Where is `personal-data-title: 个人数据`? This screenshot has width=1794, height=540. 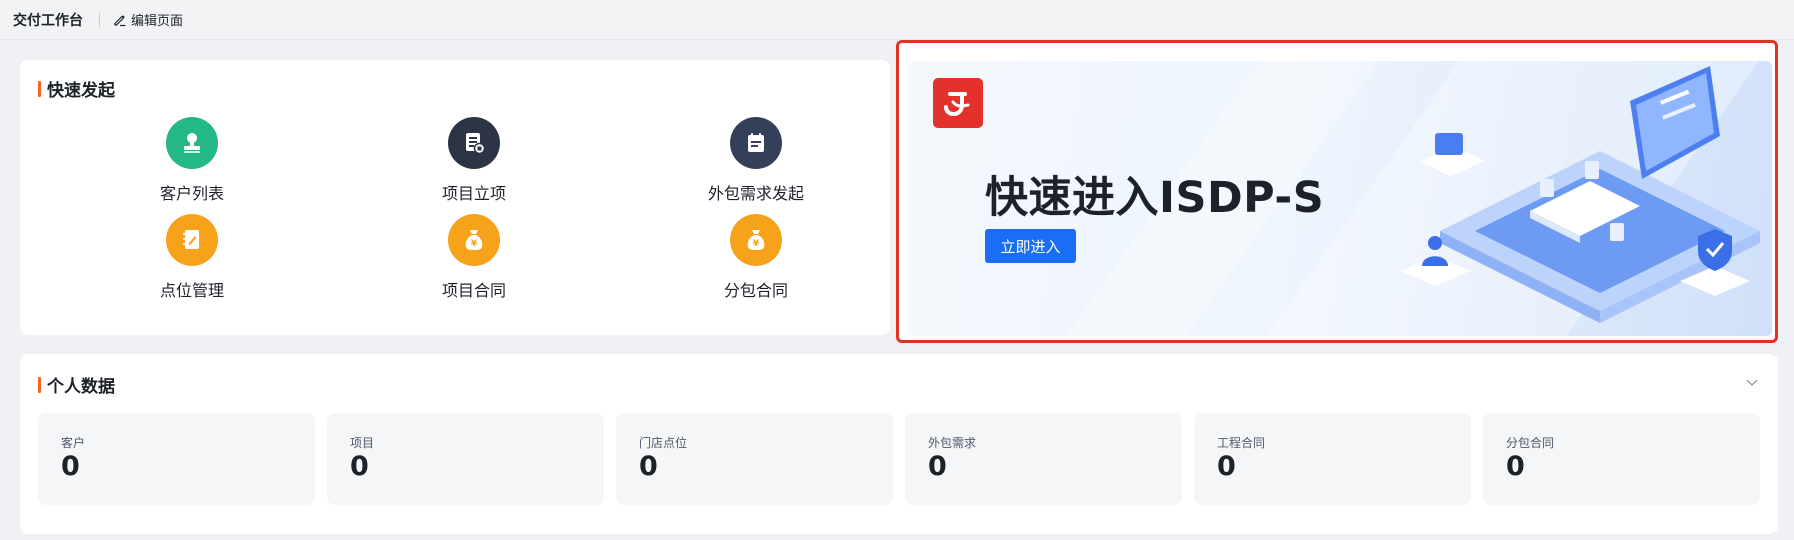
personal-data-title: 个人数据 is located at coordinates (76, 384).